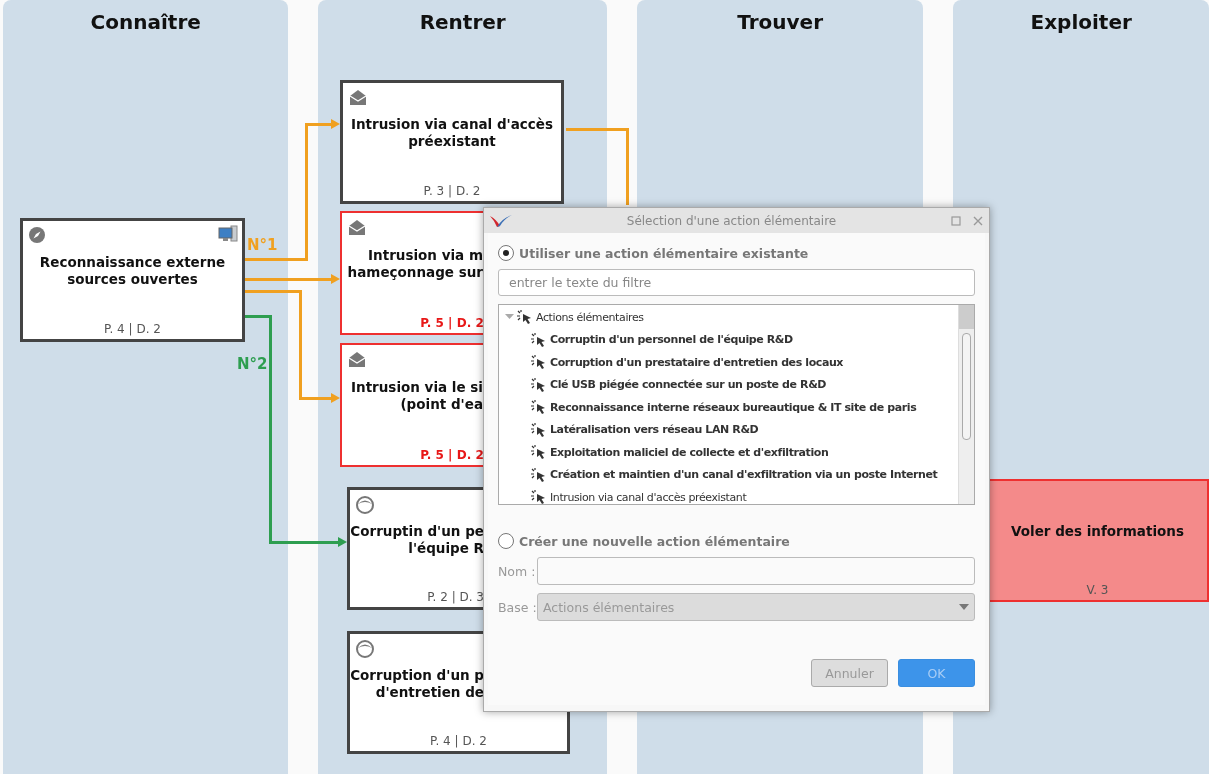  I want to click on action-card: Reconnaissance externe sources ouvertes P. 4 | D. 2, so click(132, 280).